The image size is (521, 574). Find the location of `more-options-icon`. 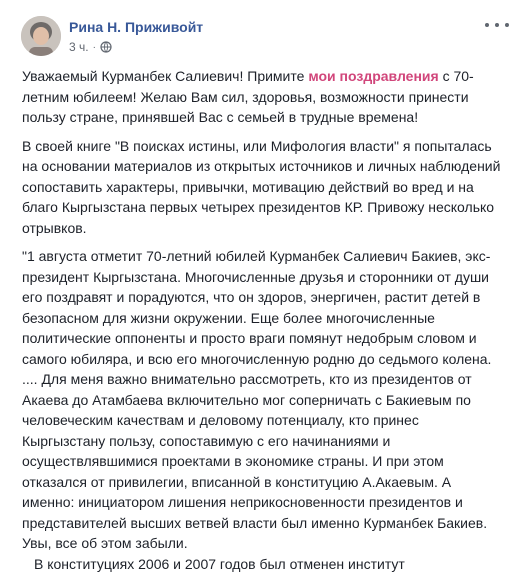

more-options-icon is located at coordinates (497, 25).